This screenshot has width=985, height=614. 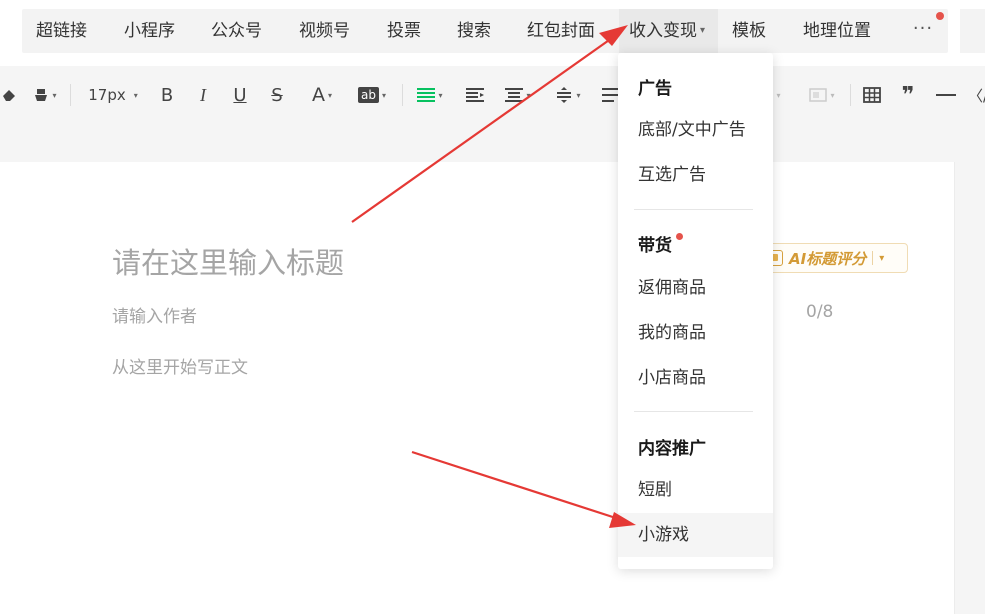 I want to click on quote-icon: ❞, so click(x=908, y=95).